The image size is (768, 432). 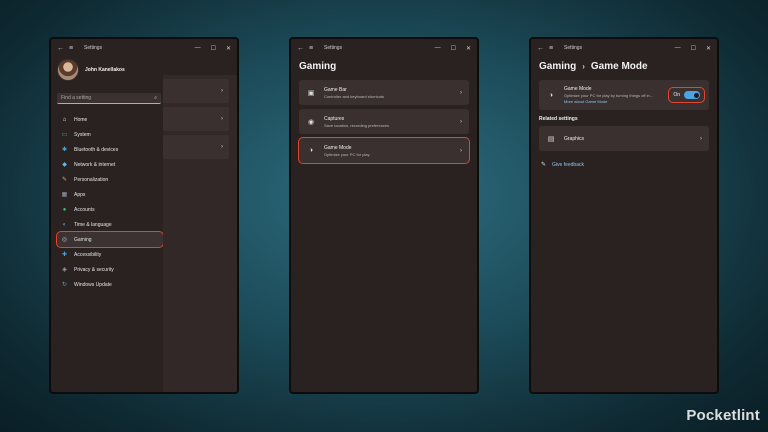 What do you see at coordinates (64, 119) in the screenshot?
I see `home-icon: ⌂` at bounding box center [64, 119].